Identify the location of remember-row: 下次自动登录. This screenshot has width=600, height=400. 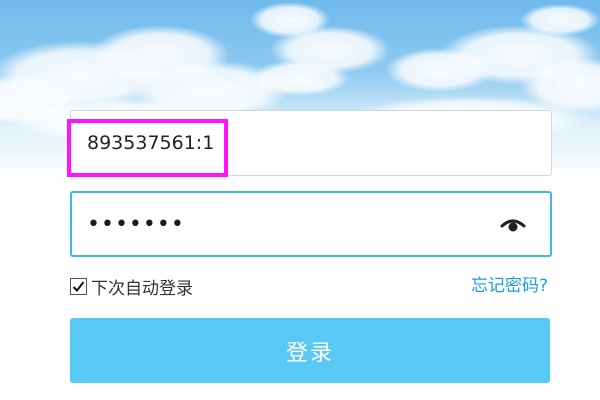
(131, 286).